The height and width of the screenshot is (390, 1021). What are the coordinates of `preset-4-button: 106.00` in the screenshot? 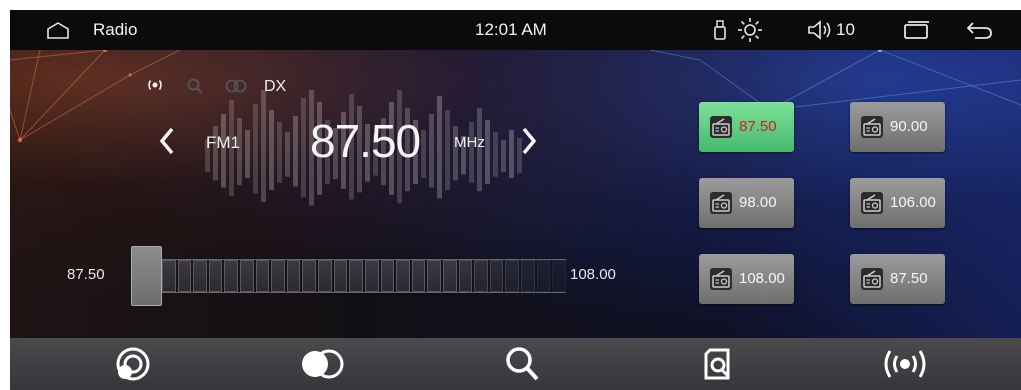 It's located at (897, 203).